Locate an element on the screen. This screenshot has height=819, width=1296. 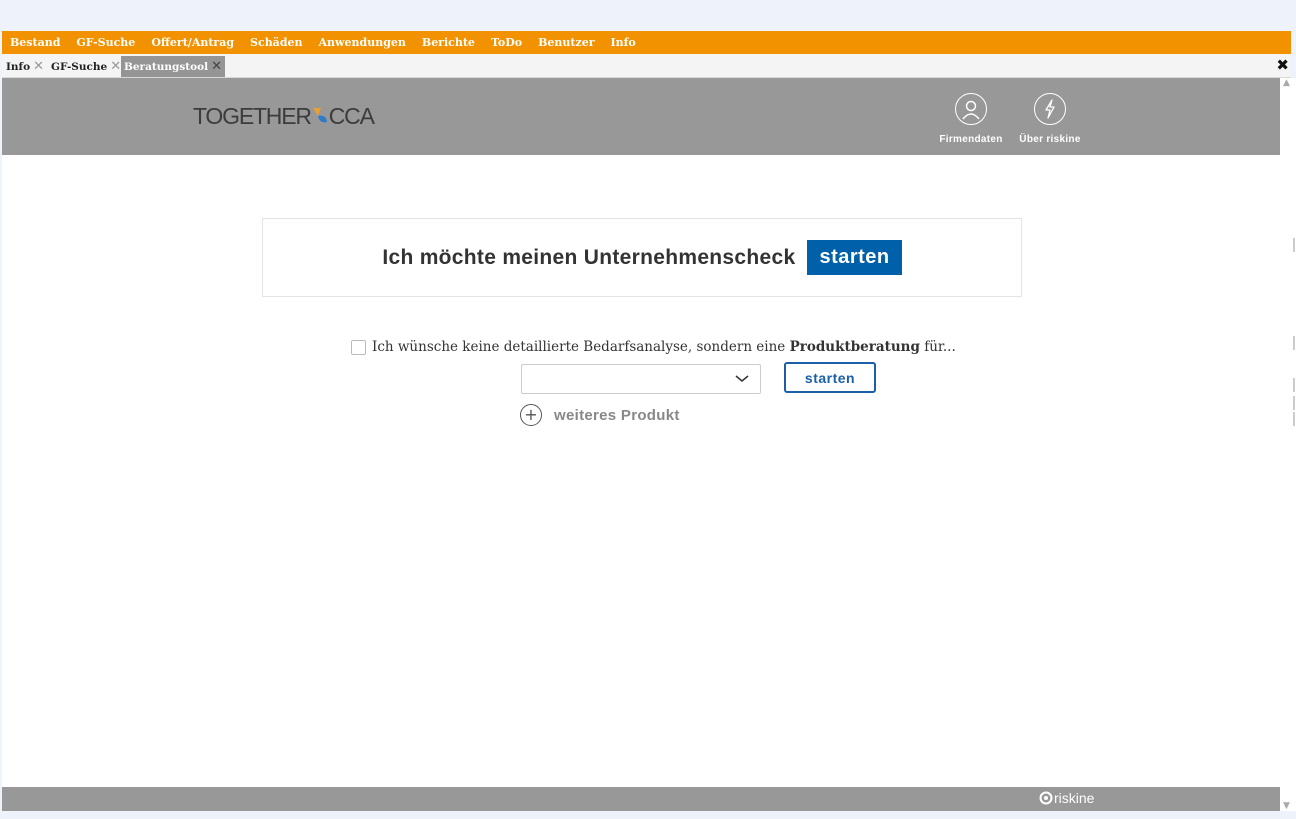
start-product-advice-button: starten is located at coordinates (830, 377).